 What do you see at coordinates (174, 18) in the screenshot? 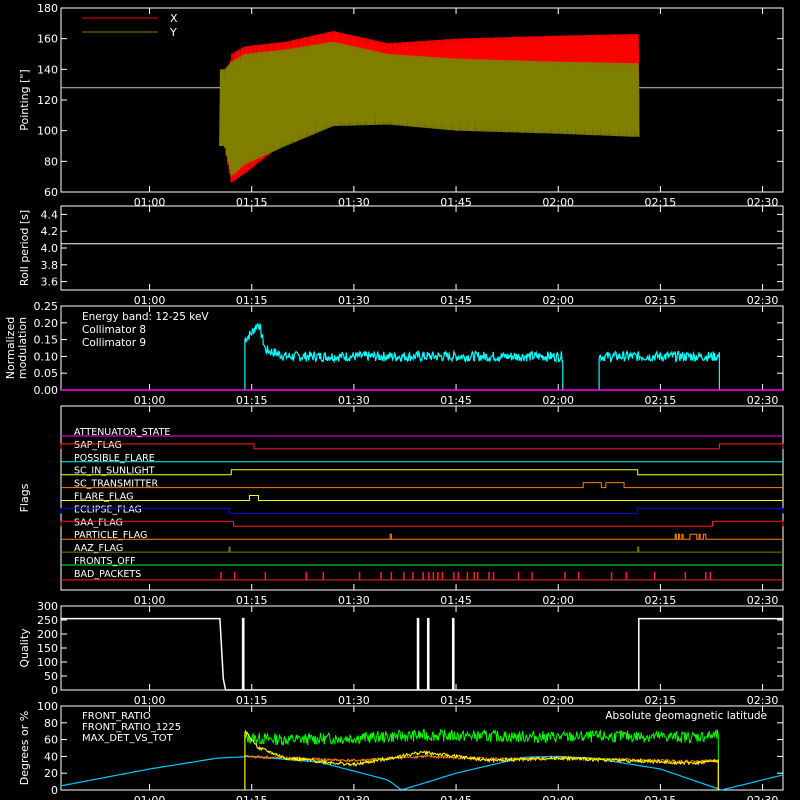
I see `legend-label: X` at bounding box center [174, 18].